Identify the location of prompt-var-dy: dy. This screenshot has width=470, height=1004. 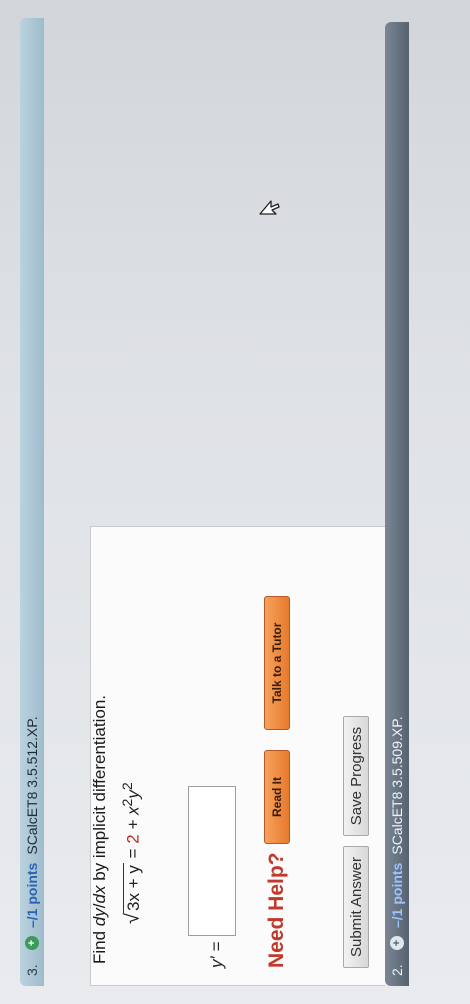
(99, 917).